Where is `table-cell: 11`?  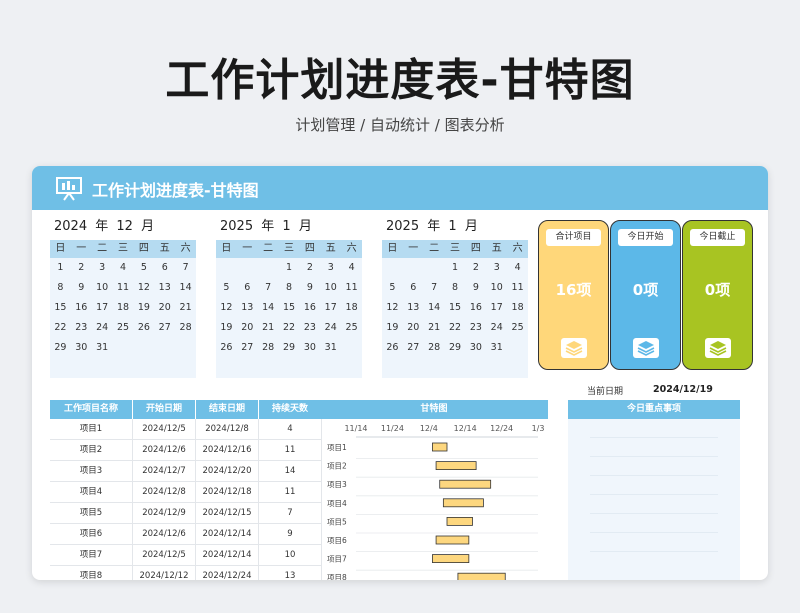 table-cell: 11 is located at coordinates (290, 492).